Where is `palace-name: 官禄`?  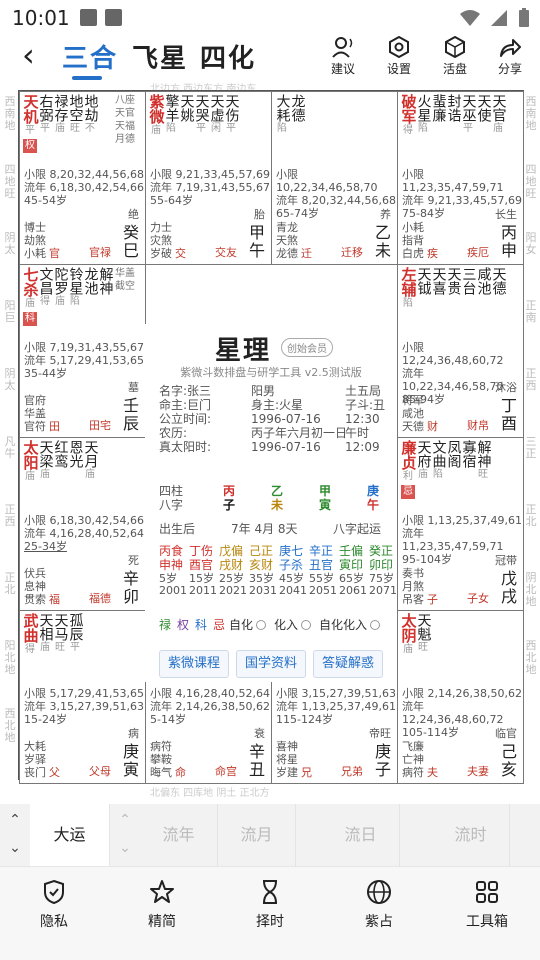 palace-name: 官禄 is located at coordinates (100, 252).